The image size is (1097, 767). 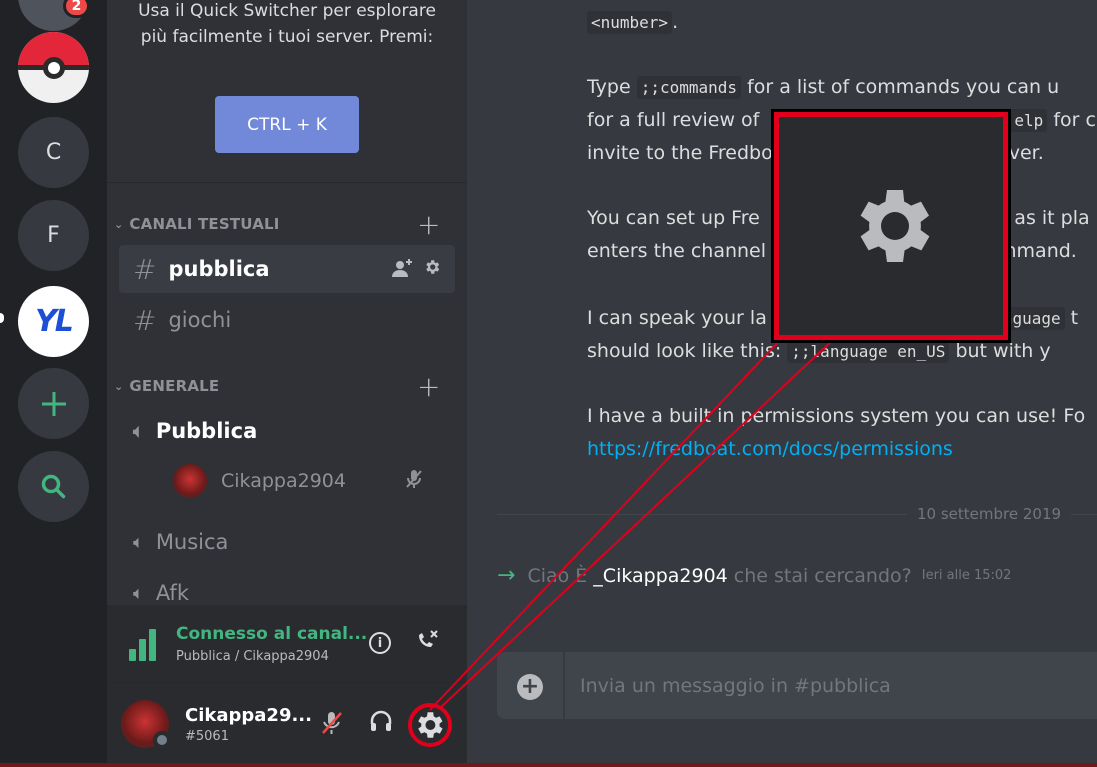 I want to click on bottom-border, so click(x=548, y=765).